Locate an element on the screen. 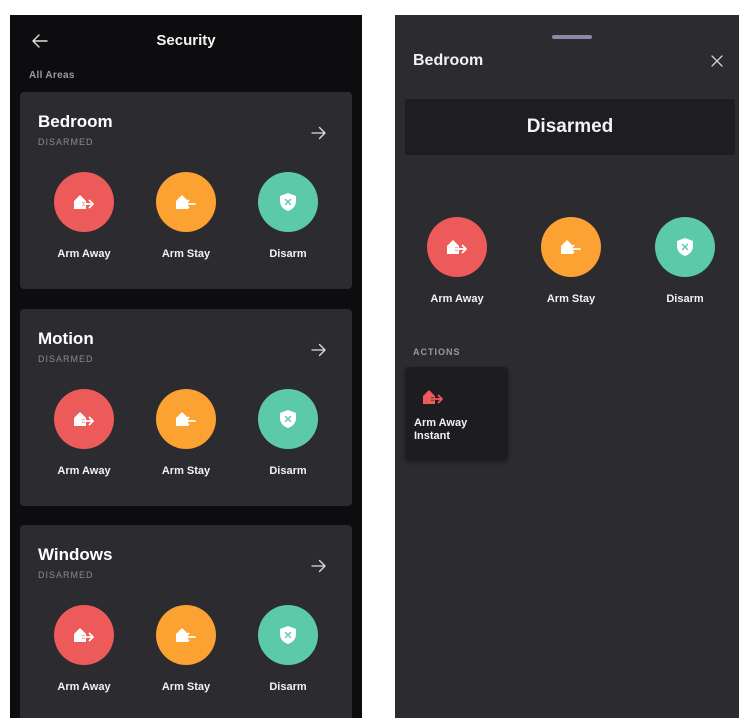  area-card-motion: Motion DISARMED Arm Away Arm Stay Disarm is located at coordinates (186, 407).